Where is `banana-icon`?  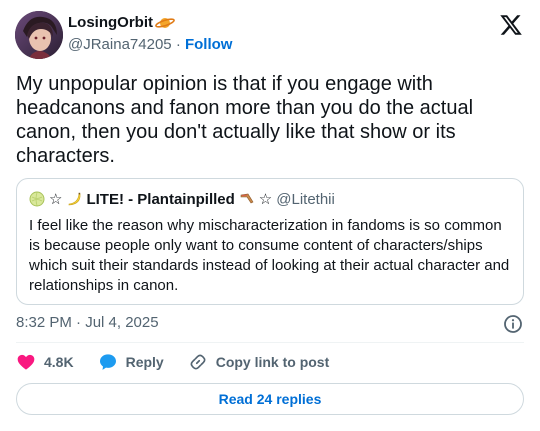 banana-icon is located at coordinates (74, 199).